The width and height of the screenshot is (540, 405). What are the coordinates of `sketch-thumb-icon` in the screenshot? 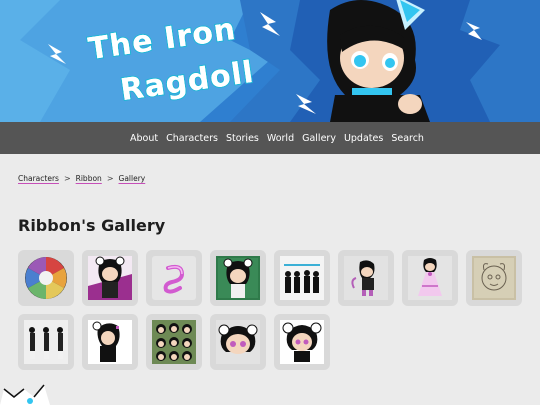 It's located at (494, 278).